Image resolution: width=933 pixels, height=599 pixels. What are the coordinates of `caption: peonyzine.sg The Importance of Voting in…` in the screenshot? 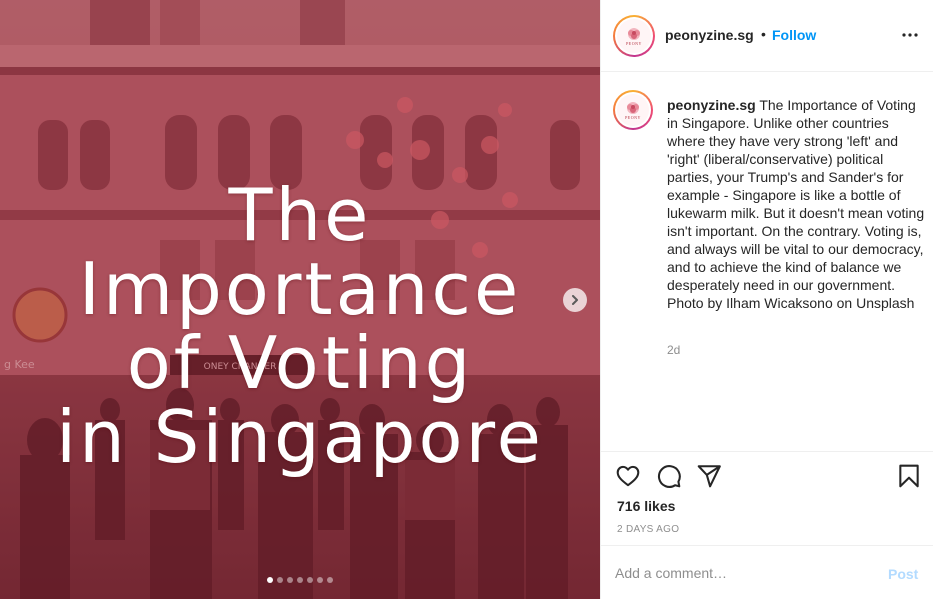 It's located at (798, 204).